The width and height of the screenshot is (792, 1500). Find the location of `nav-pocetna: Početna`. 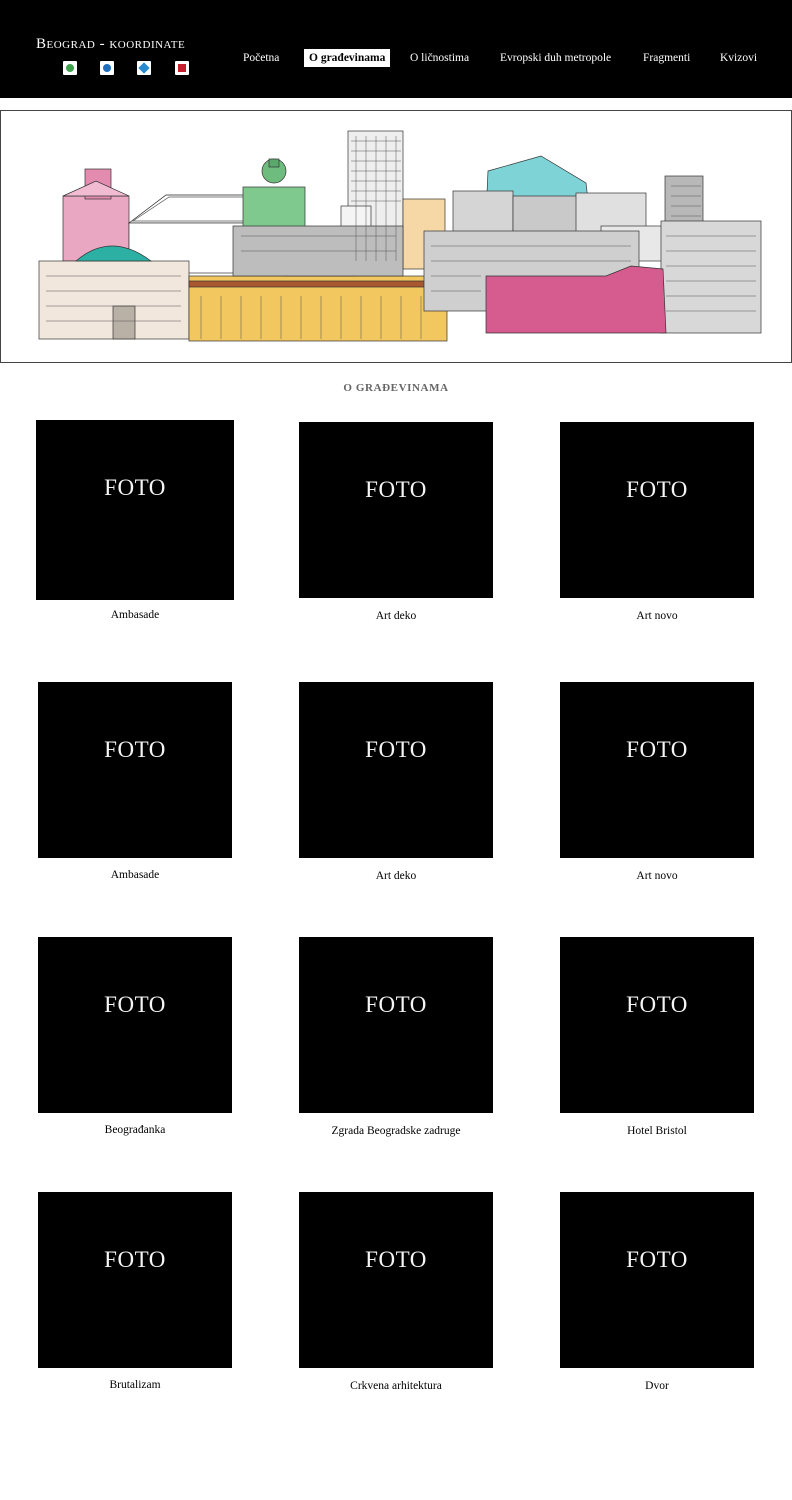

nav-pocetna: Početna is located at coordinates (261, 58).